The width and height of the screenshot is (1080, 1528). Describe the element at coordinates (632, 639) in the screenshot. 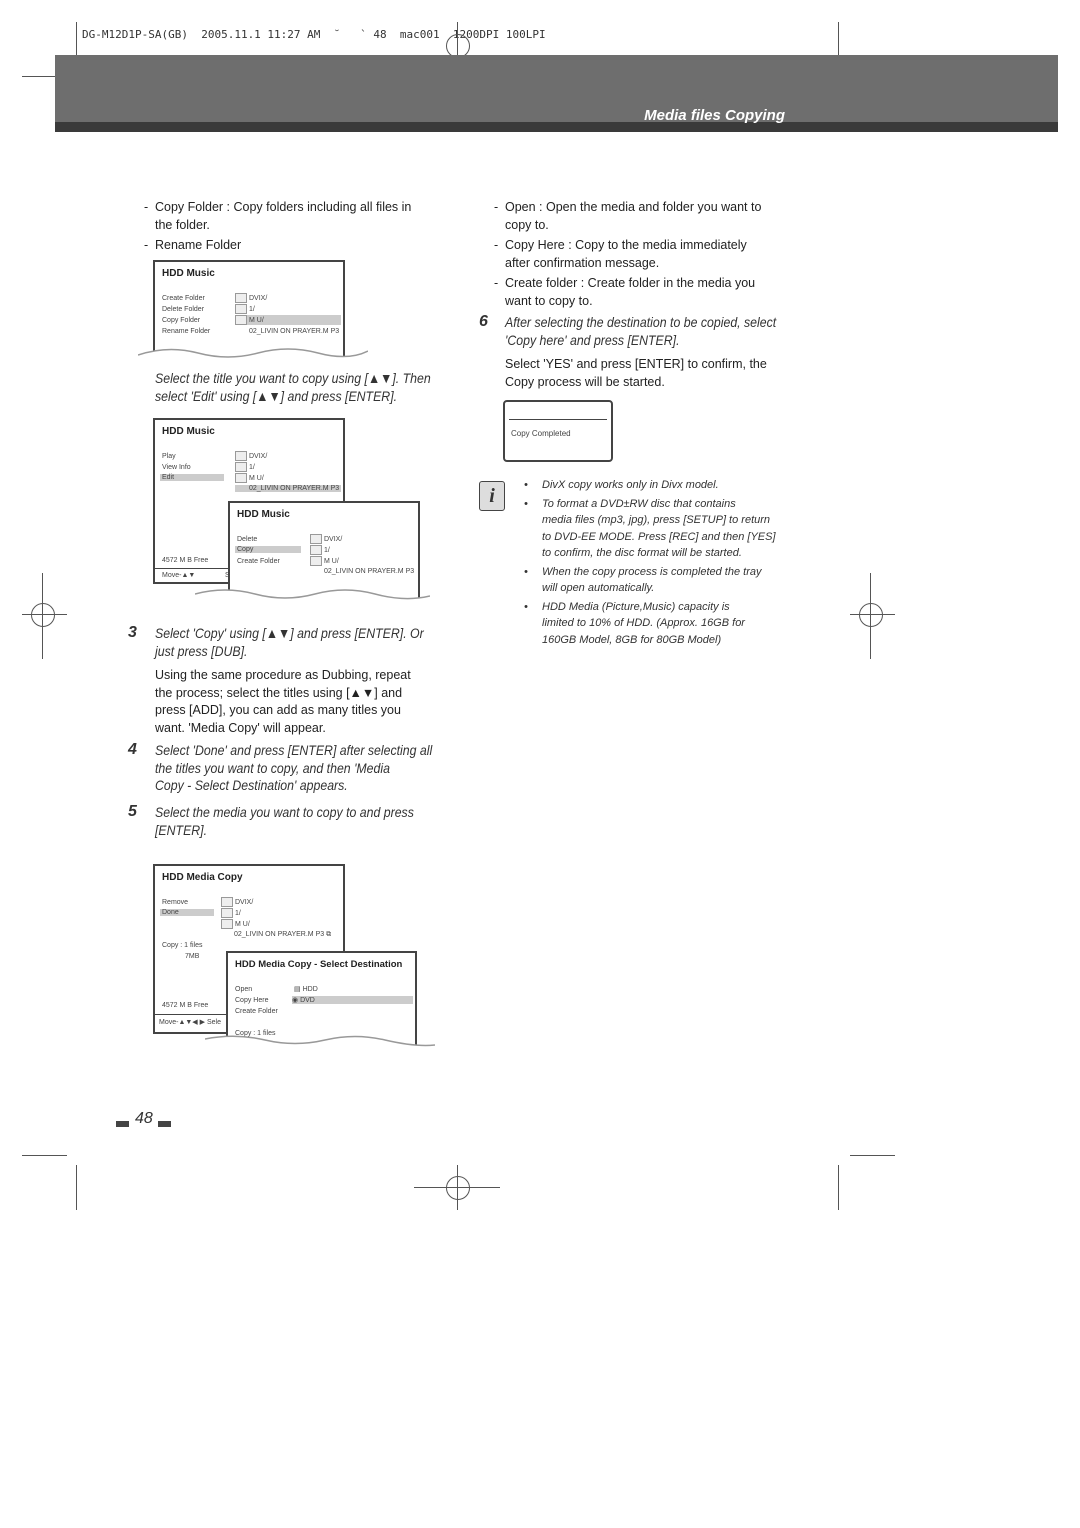

I see `note-line: 160GB Model, 8GB for 80GB Model)` at that location.